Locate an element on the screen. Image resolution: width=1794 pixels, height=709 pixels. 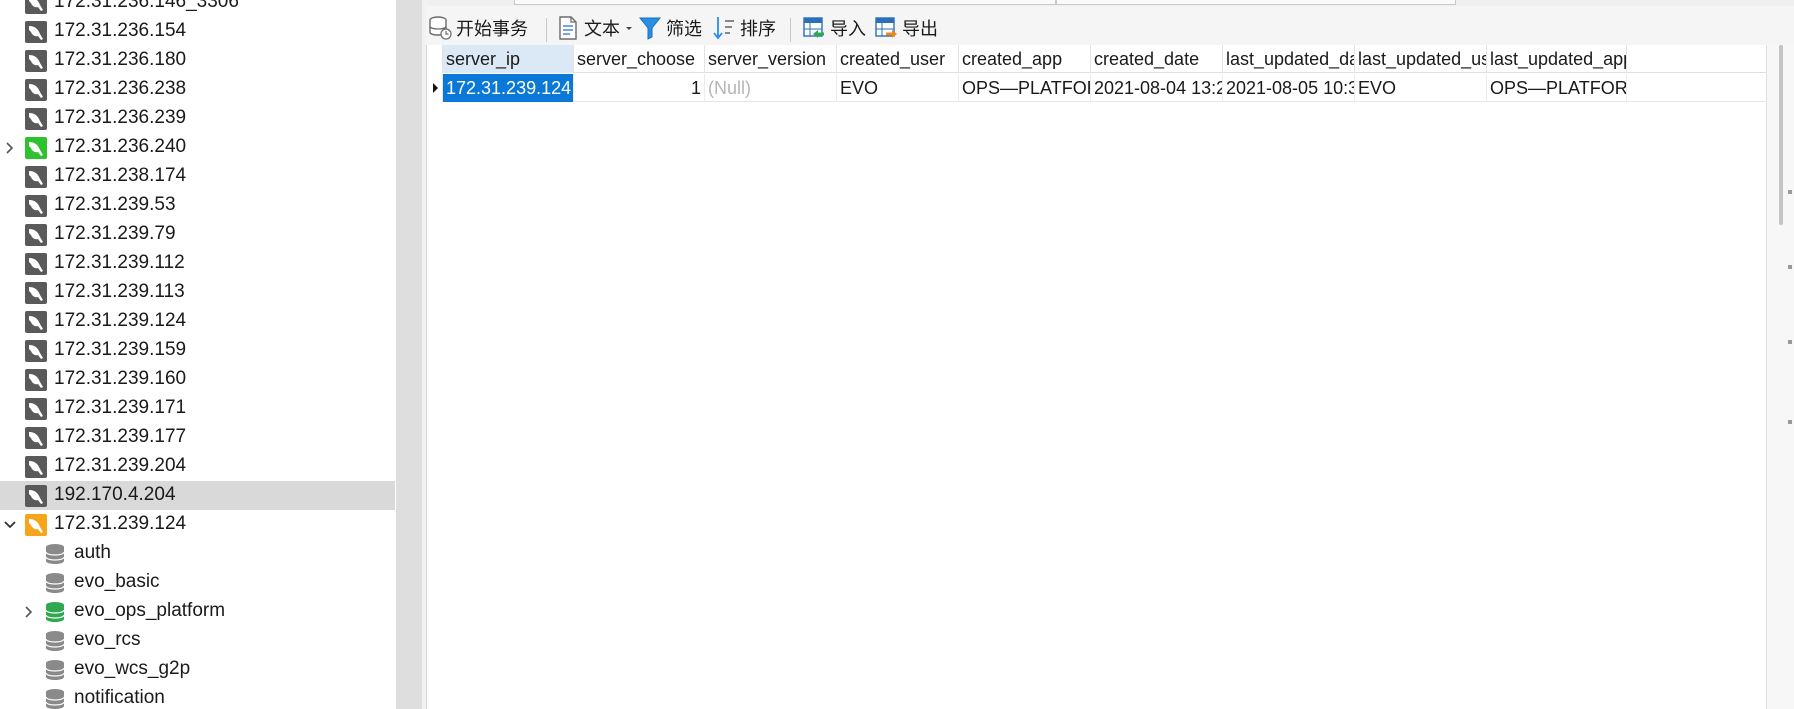
connection-label: 172.31.236.154 is located at coordinates (120, 30).